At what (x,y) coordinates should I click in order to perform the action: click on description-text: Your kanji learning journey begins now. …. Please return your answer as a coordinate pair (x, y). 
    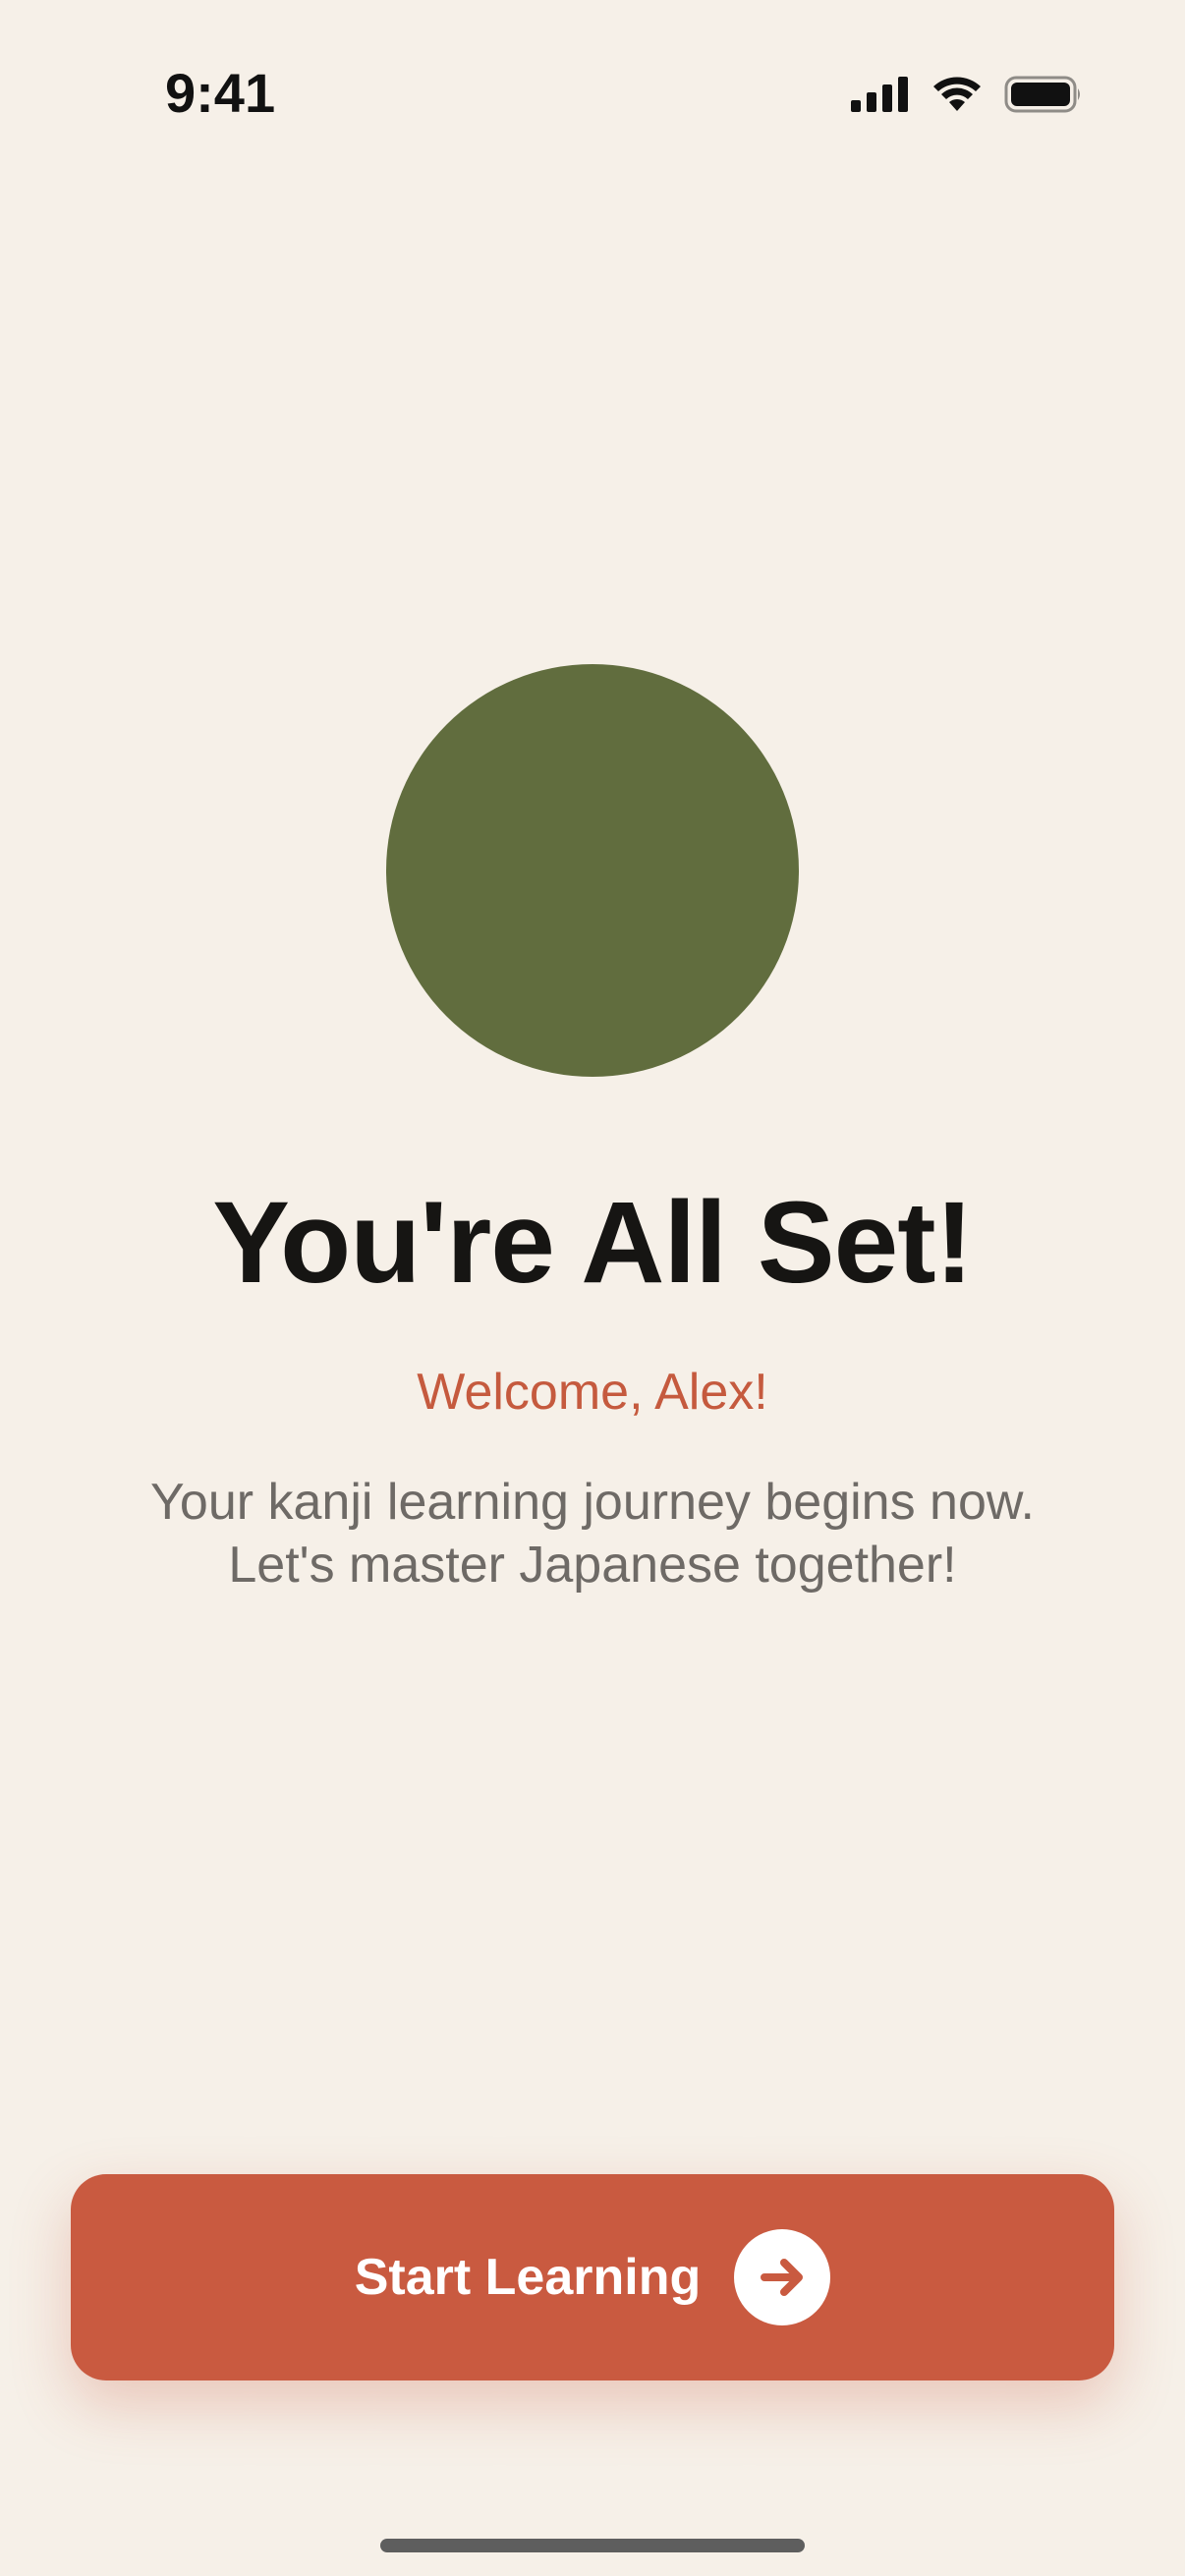
    Looking at the image, I should click on (592, 1533).